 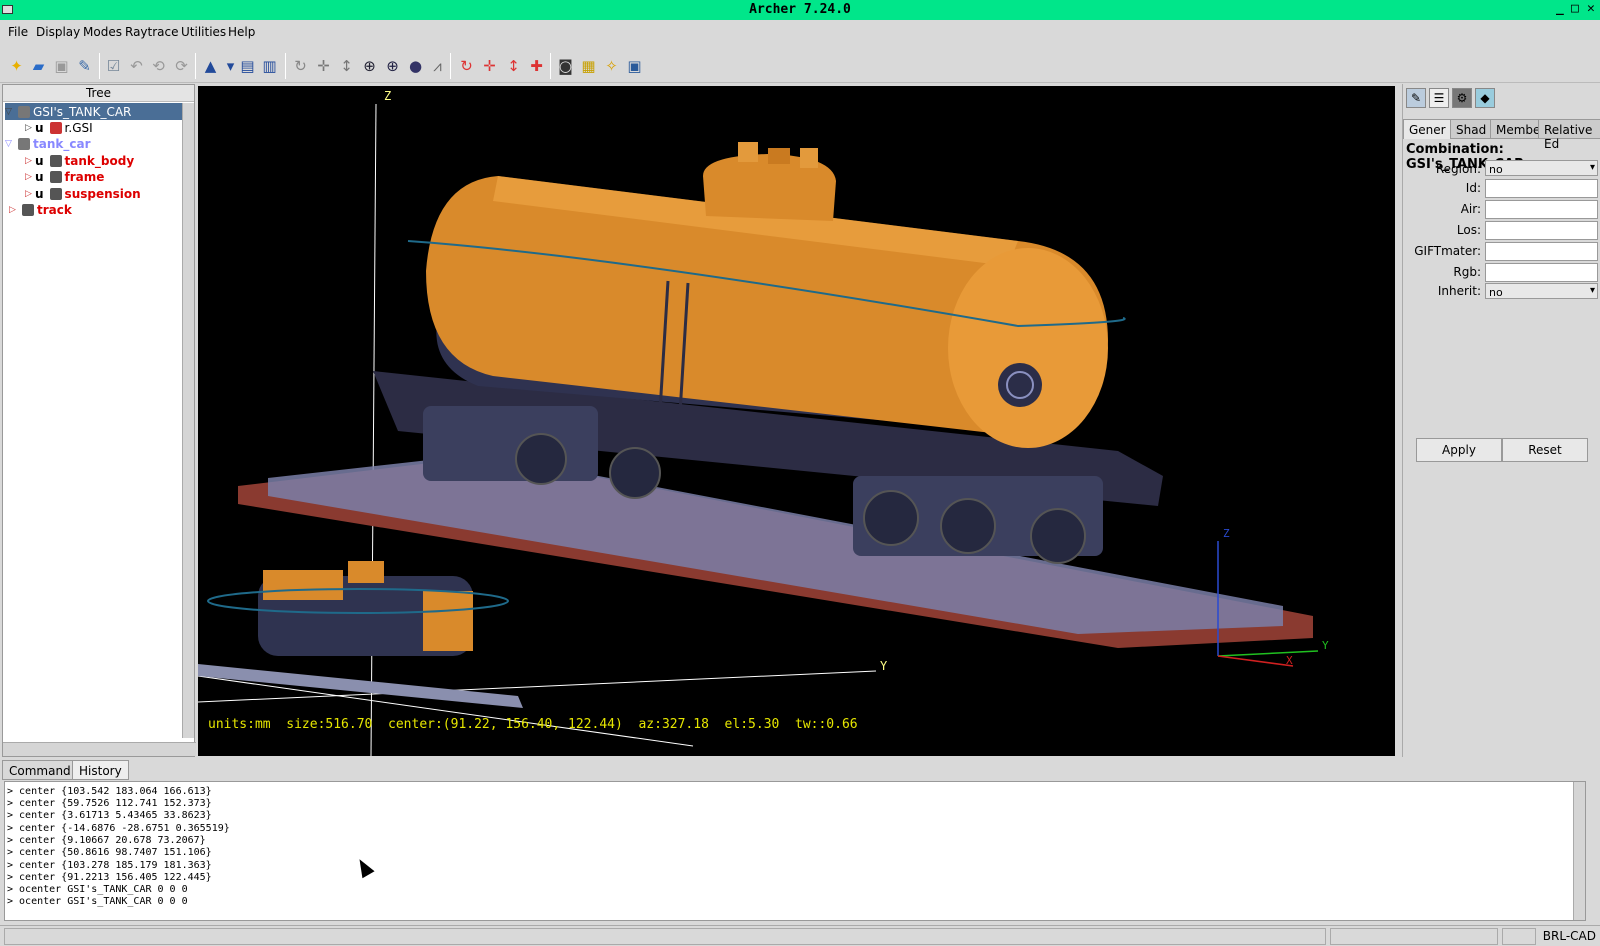 What do you see at coordinates (1560, 8) in the screenshot?
I see `minimize-icon: _` at bounding box center [1560, 8].